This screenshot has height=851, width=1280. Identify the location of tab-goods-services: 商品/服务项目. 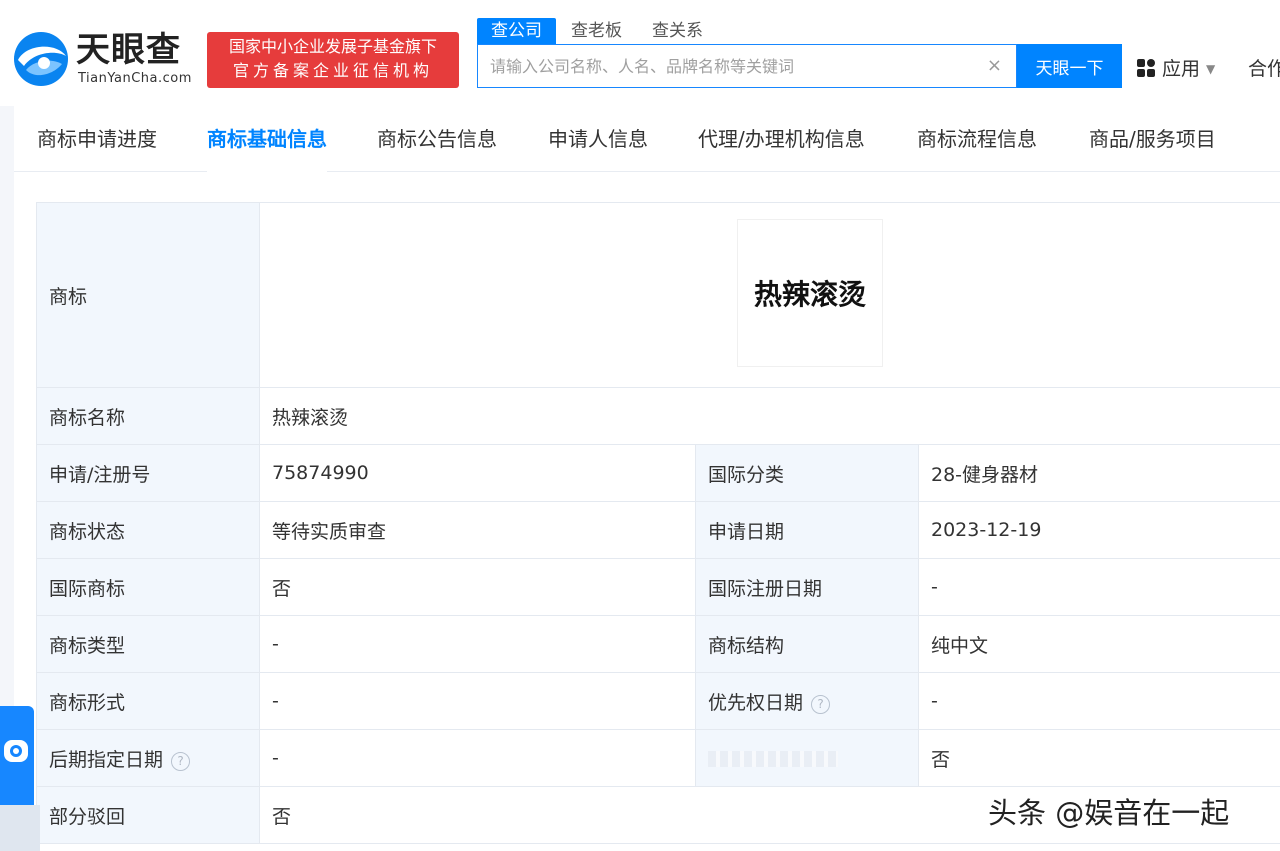
(1152, 139).